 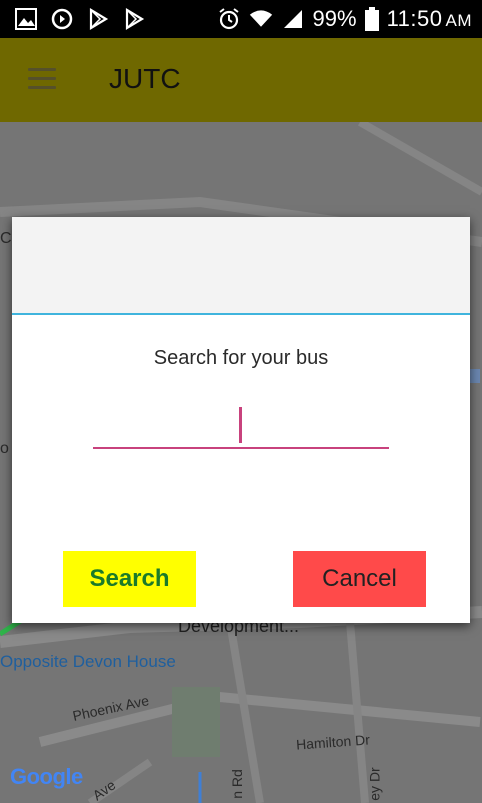 What do you see at coordinates (240, 425) in the screenshot?
I see `text-cursor` at bounding box center [240, 425].